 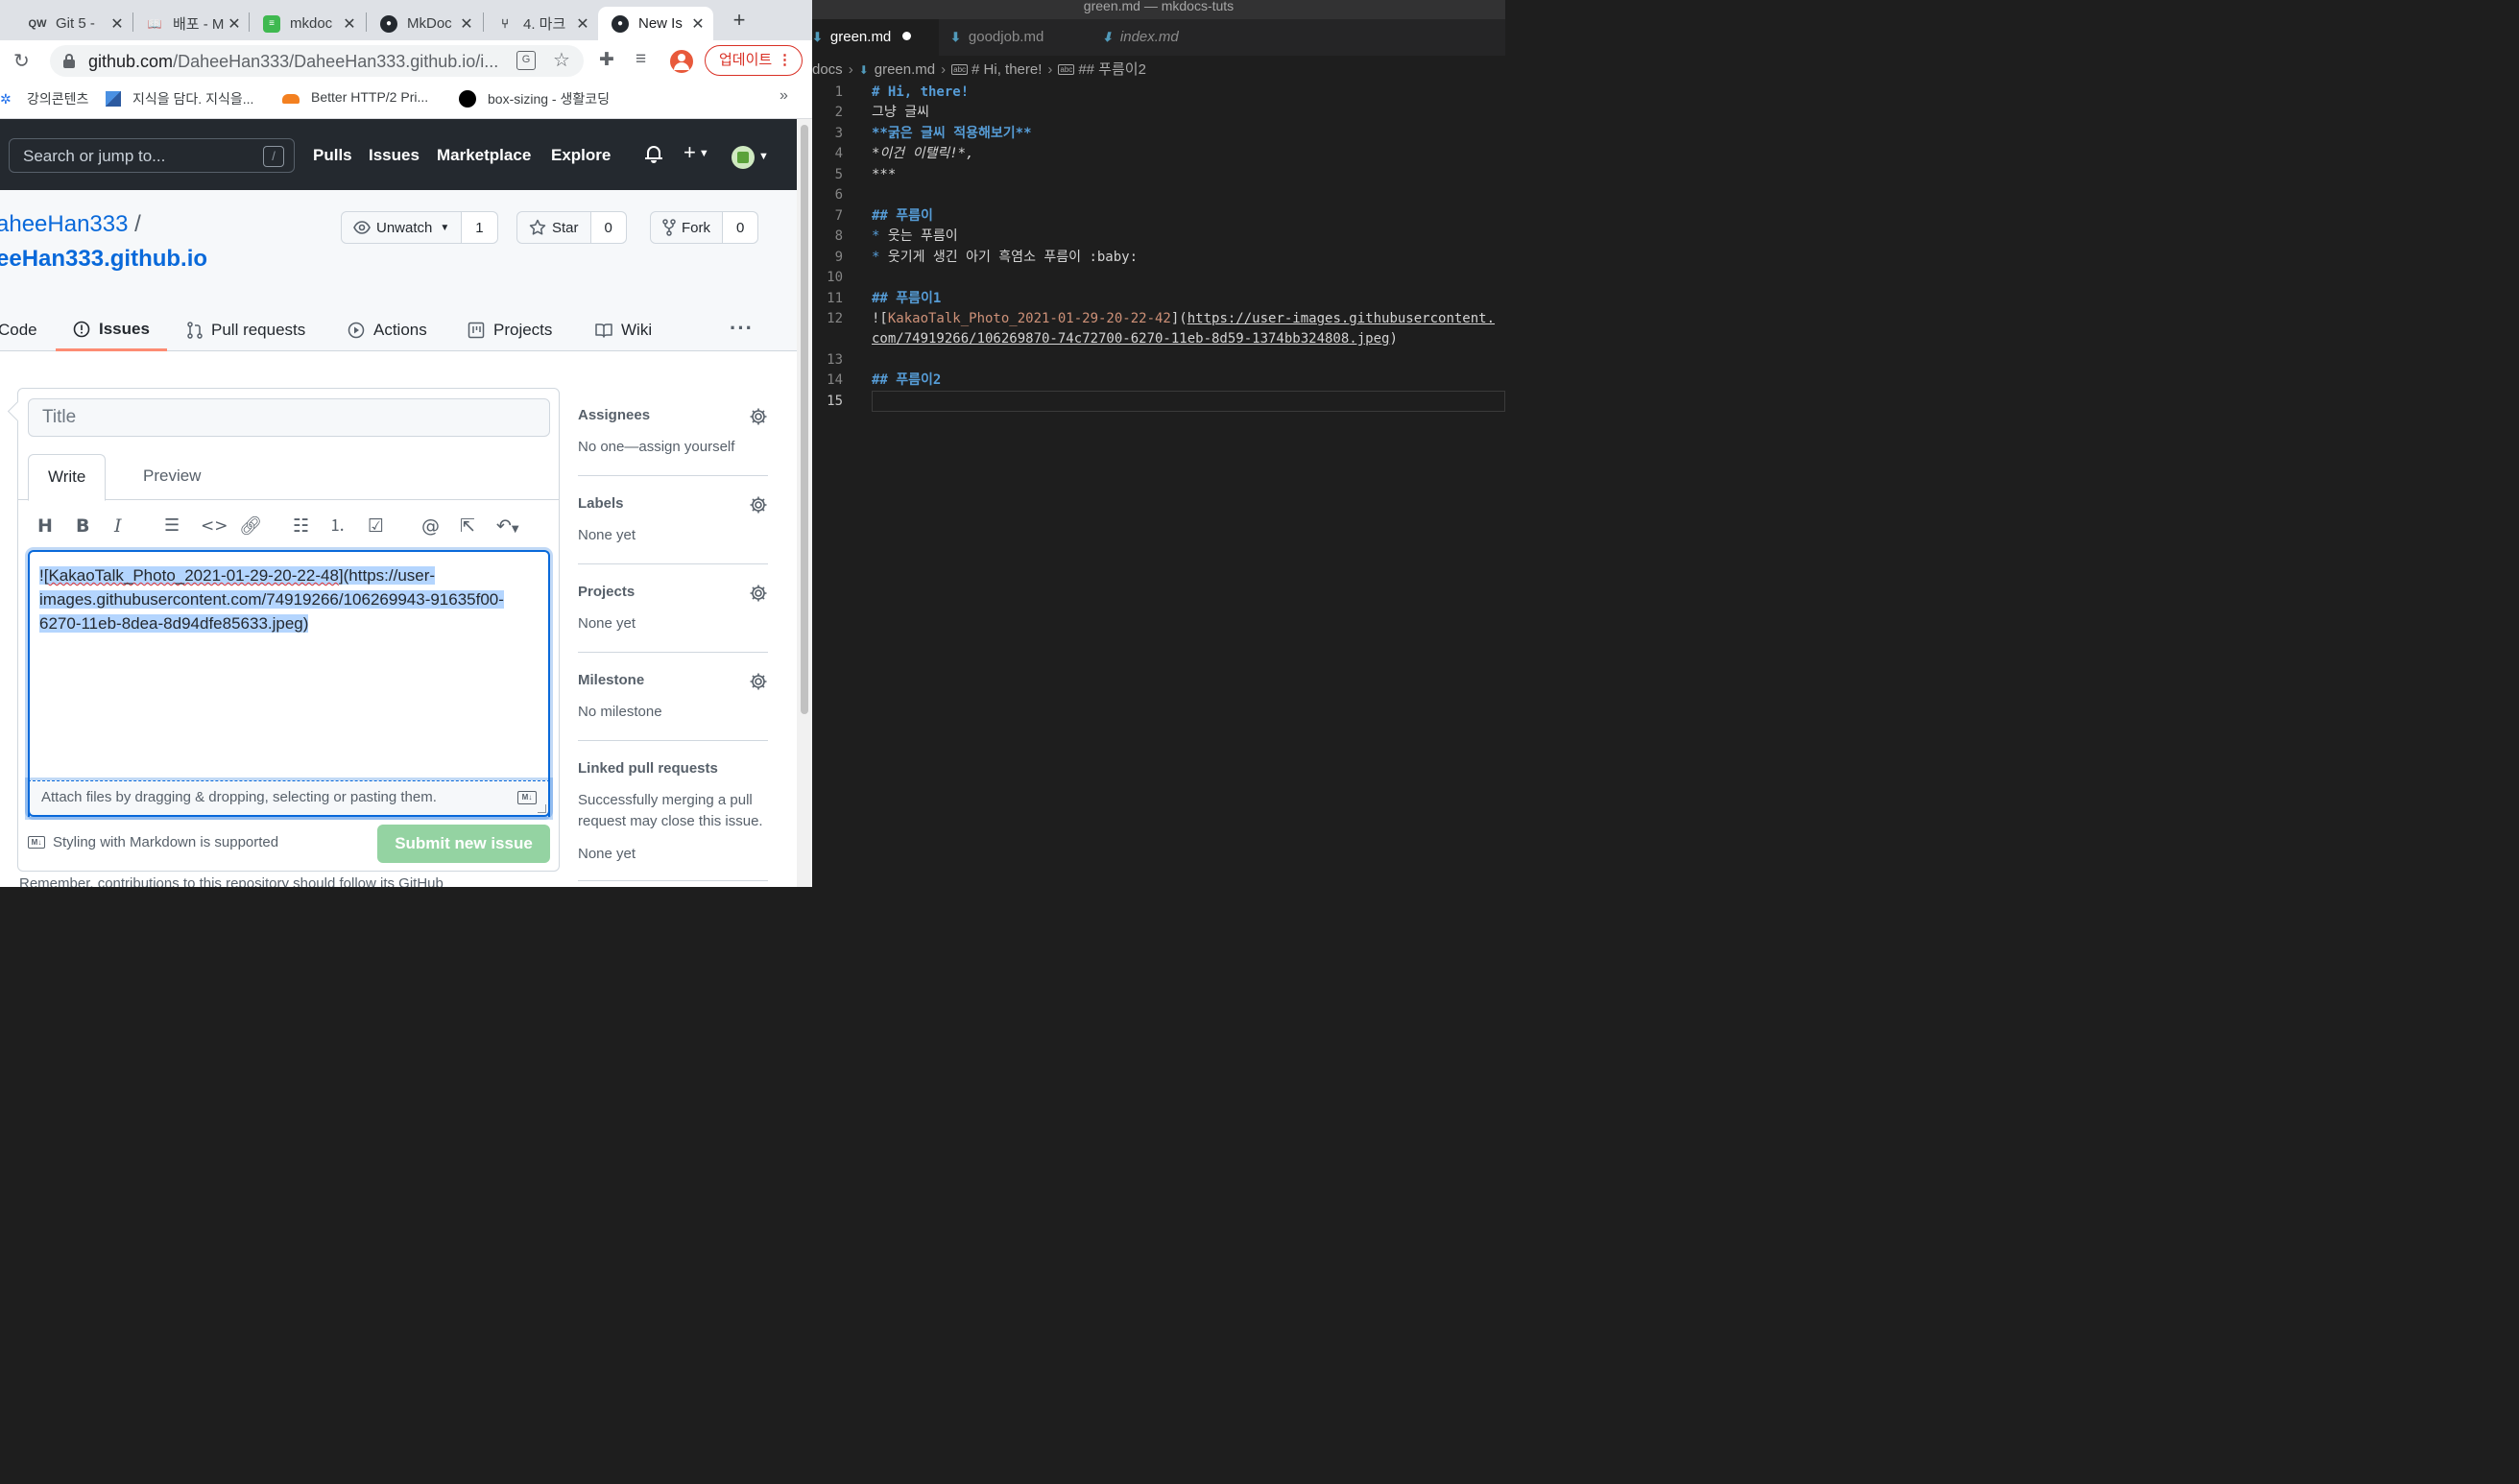 I want to click on markdown-supported-note: M↓ Styling with Markdown is supported, so click(x=153, y=842).